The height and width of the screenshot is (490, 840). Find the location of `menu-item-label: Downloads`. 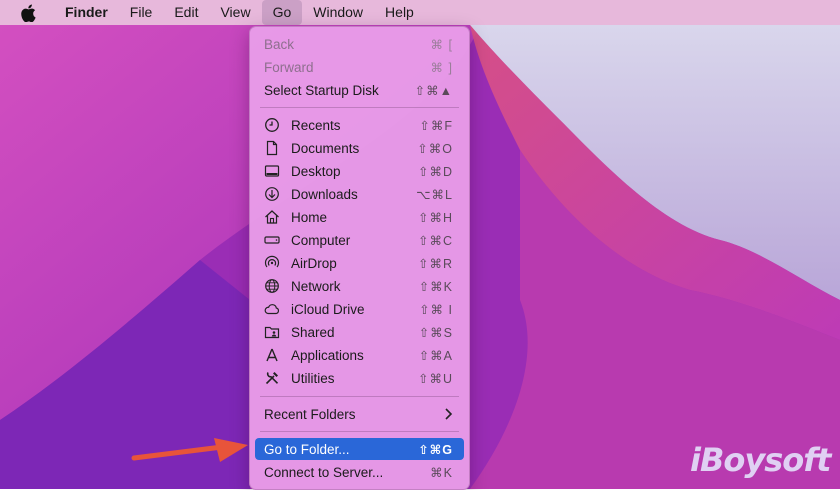

menu-item-label: Downloads is located at coordinates (324, 194).